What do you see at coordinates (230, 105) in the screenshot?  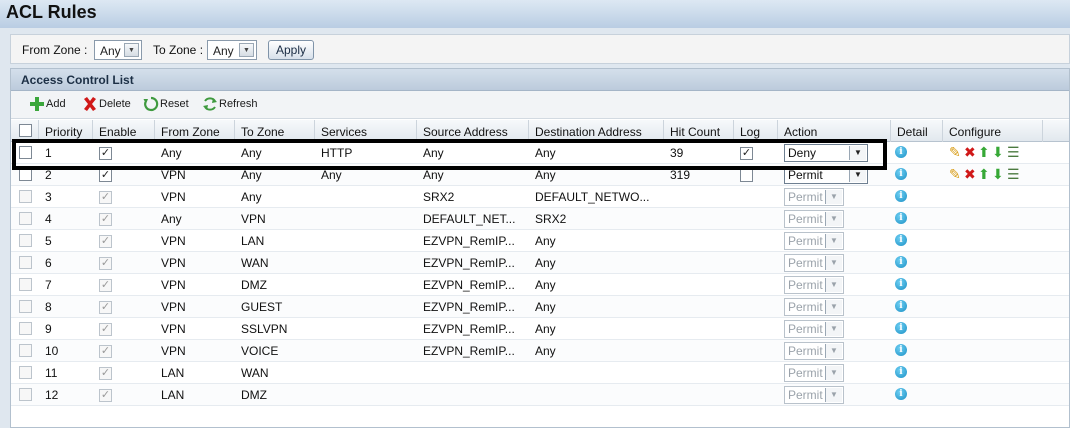 I see `refresh-button: Refresh` at bounding box center [230, 105].